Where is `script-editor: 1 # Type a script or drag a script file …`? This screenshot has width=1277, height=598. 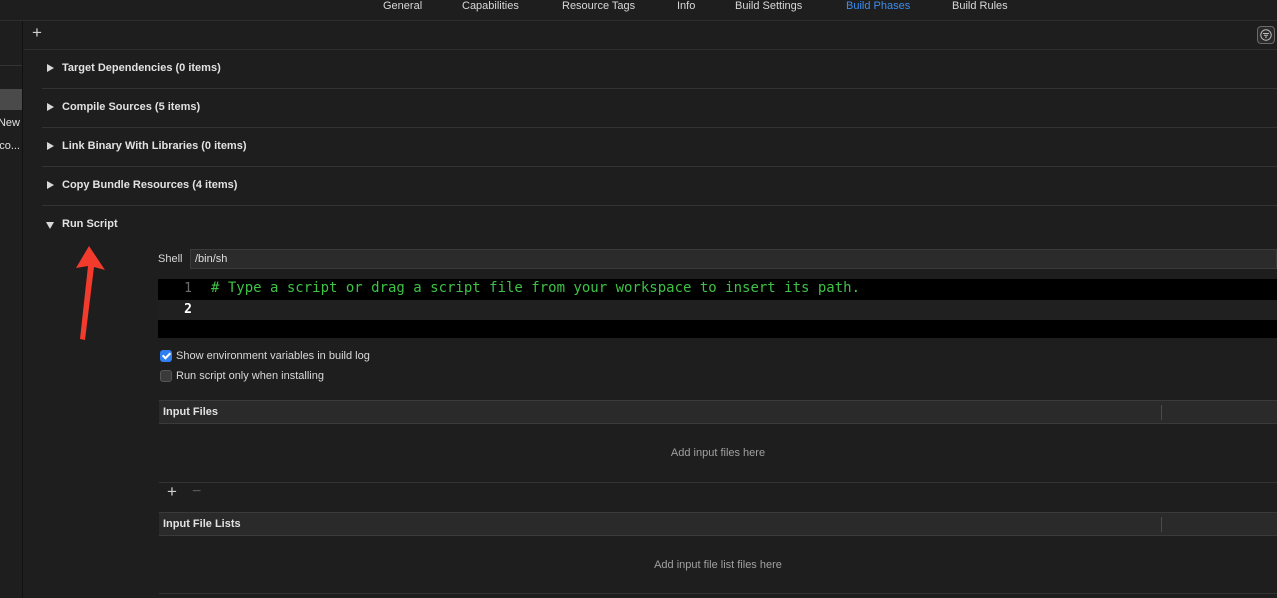 script-editor: 1 # Type a script or drag a script file … is located at coordinates (717, 308).